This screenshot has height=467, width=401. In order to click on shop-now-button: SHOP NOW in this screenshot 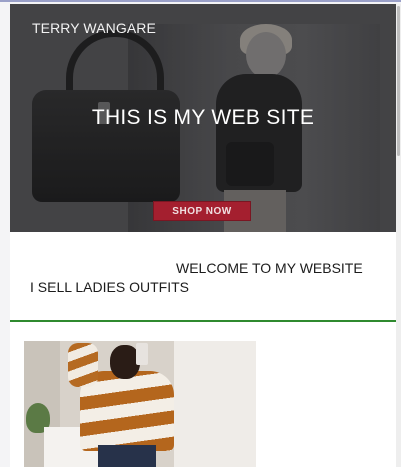, I will do `click(202, 211)`.